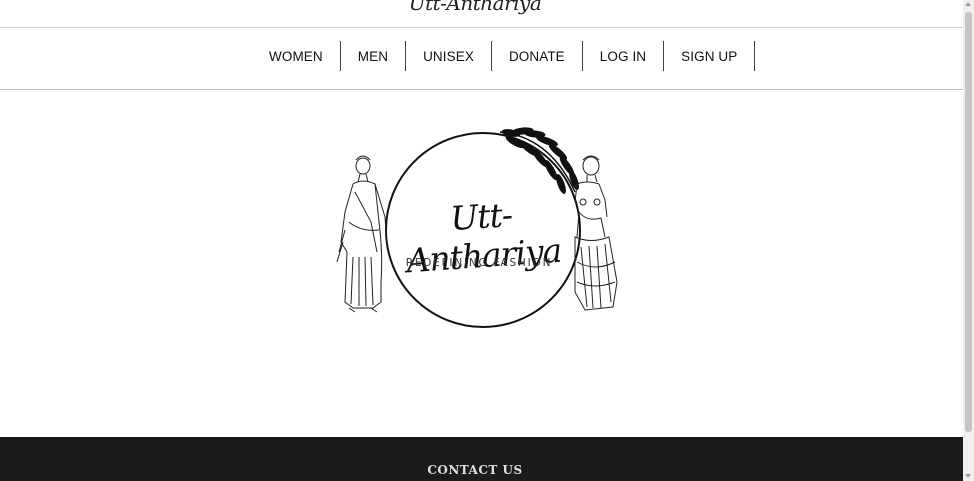 This screenshot has height=481, width=974. I want to click on scroll-down-arrow-icon, so click(968, 476).